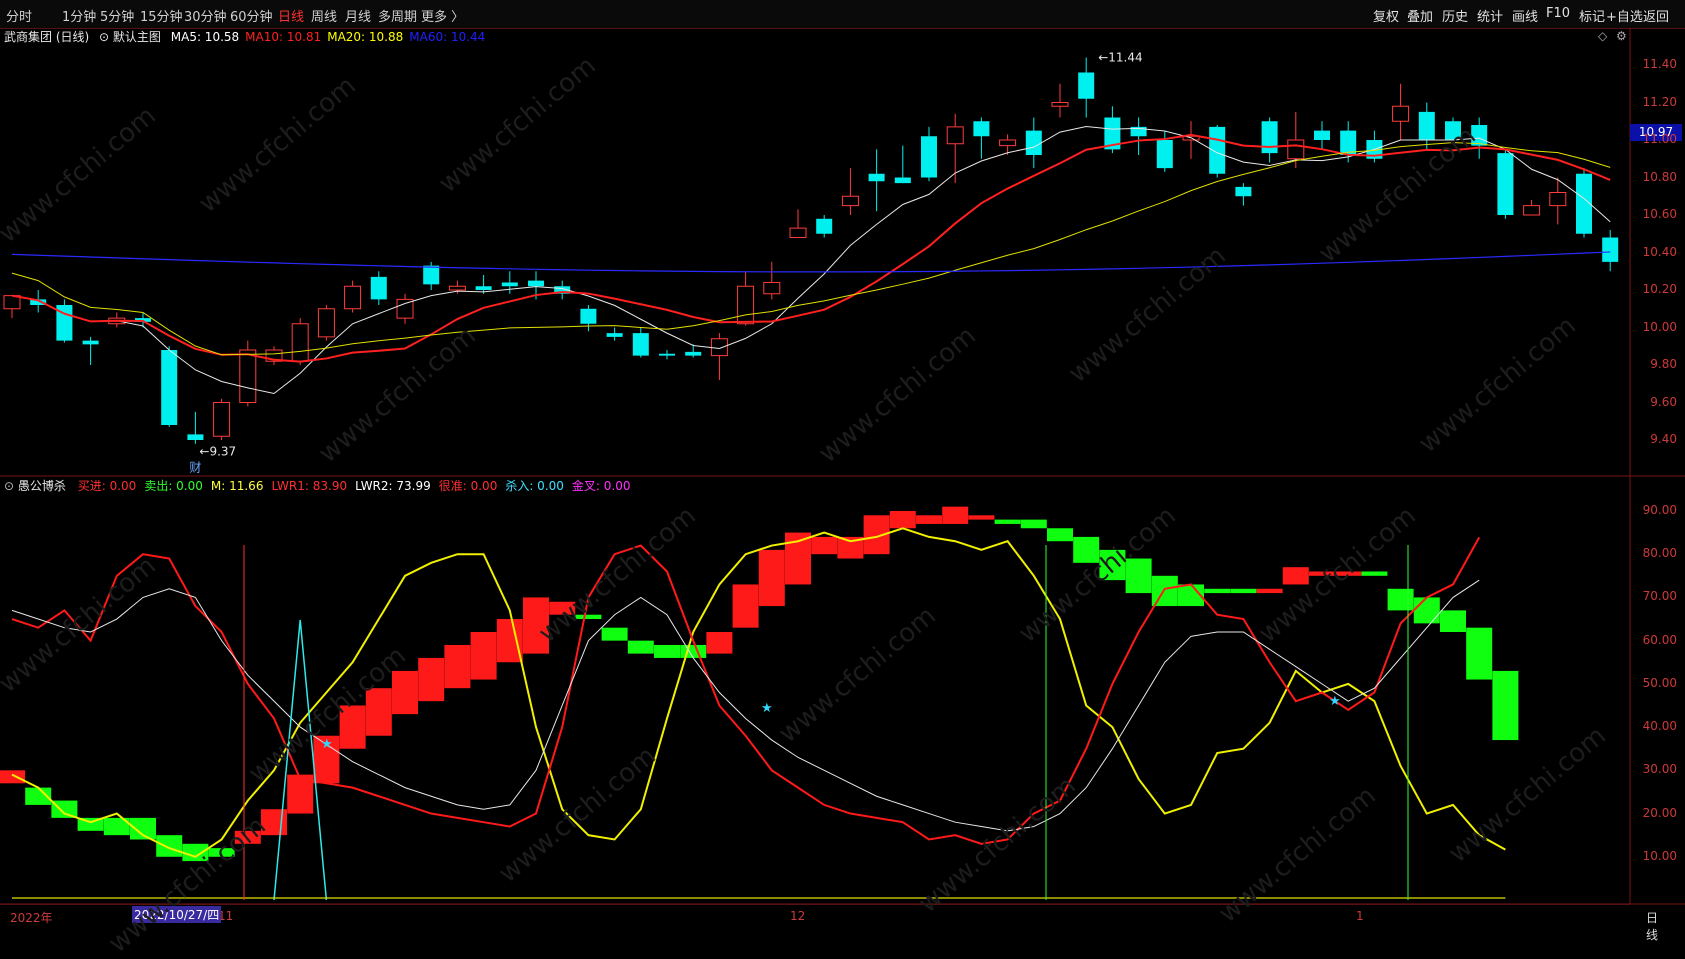 This screenshot has height=959, width=1685. Describe the element at coordinates (1659, 596) in the screenshot. I see `sub-y-tick: 70.00` at that location.